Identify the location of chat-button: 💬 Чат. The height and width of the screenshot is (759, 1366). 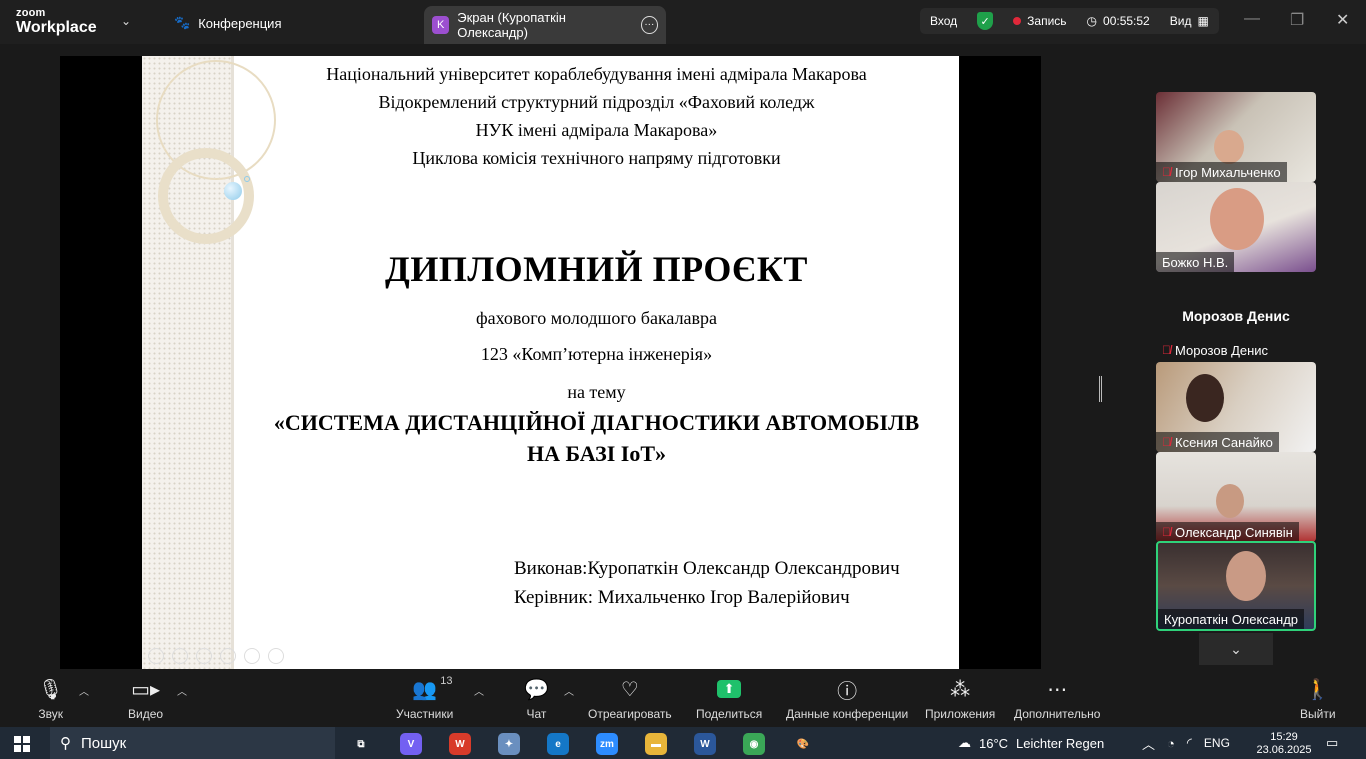
(536, 699).